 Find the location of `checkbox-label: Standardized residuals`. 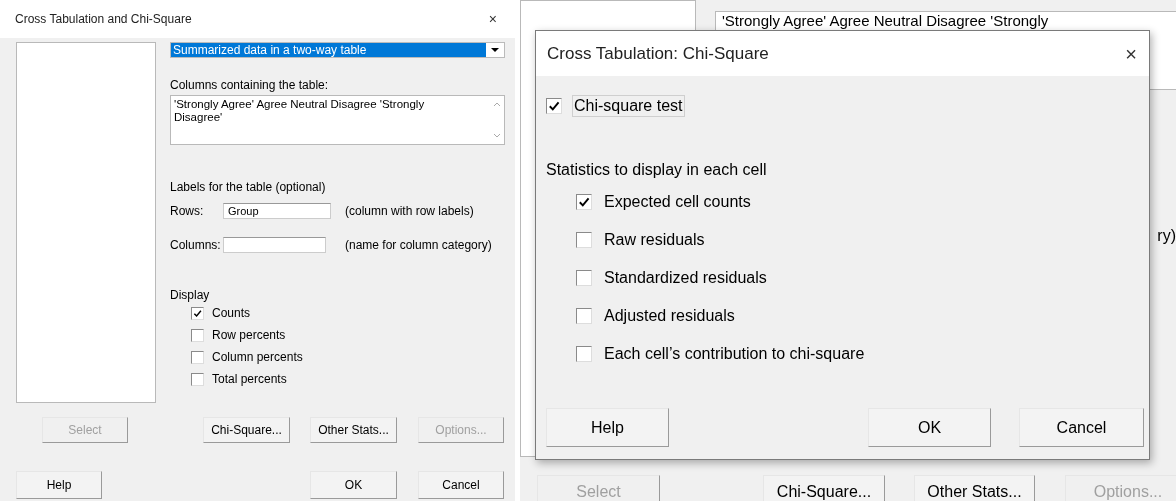

checkbox-label: Standardized residuals is located at coordinates (685, 278).